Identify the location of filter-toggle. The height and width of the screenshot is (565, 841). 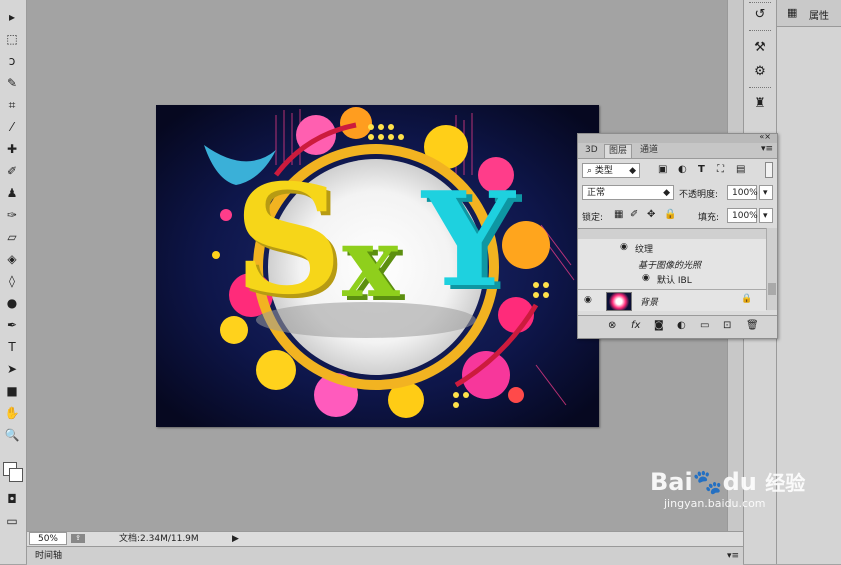
(769, 170).